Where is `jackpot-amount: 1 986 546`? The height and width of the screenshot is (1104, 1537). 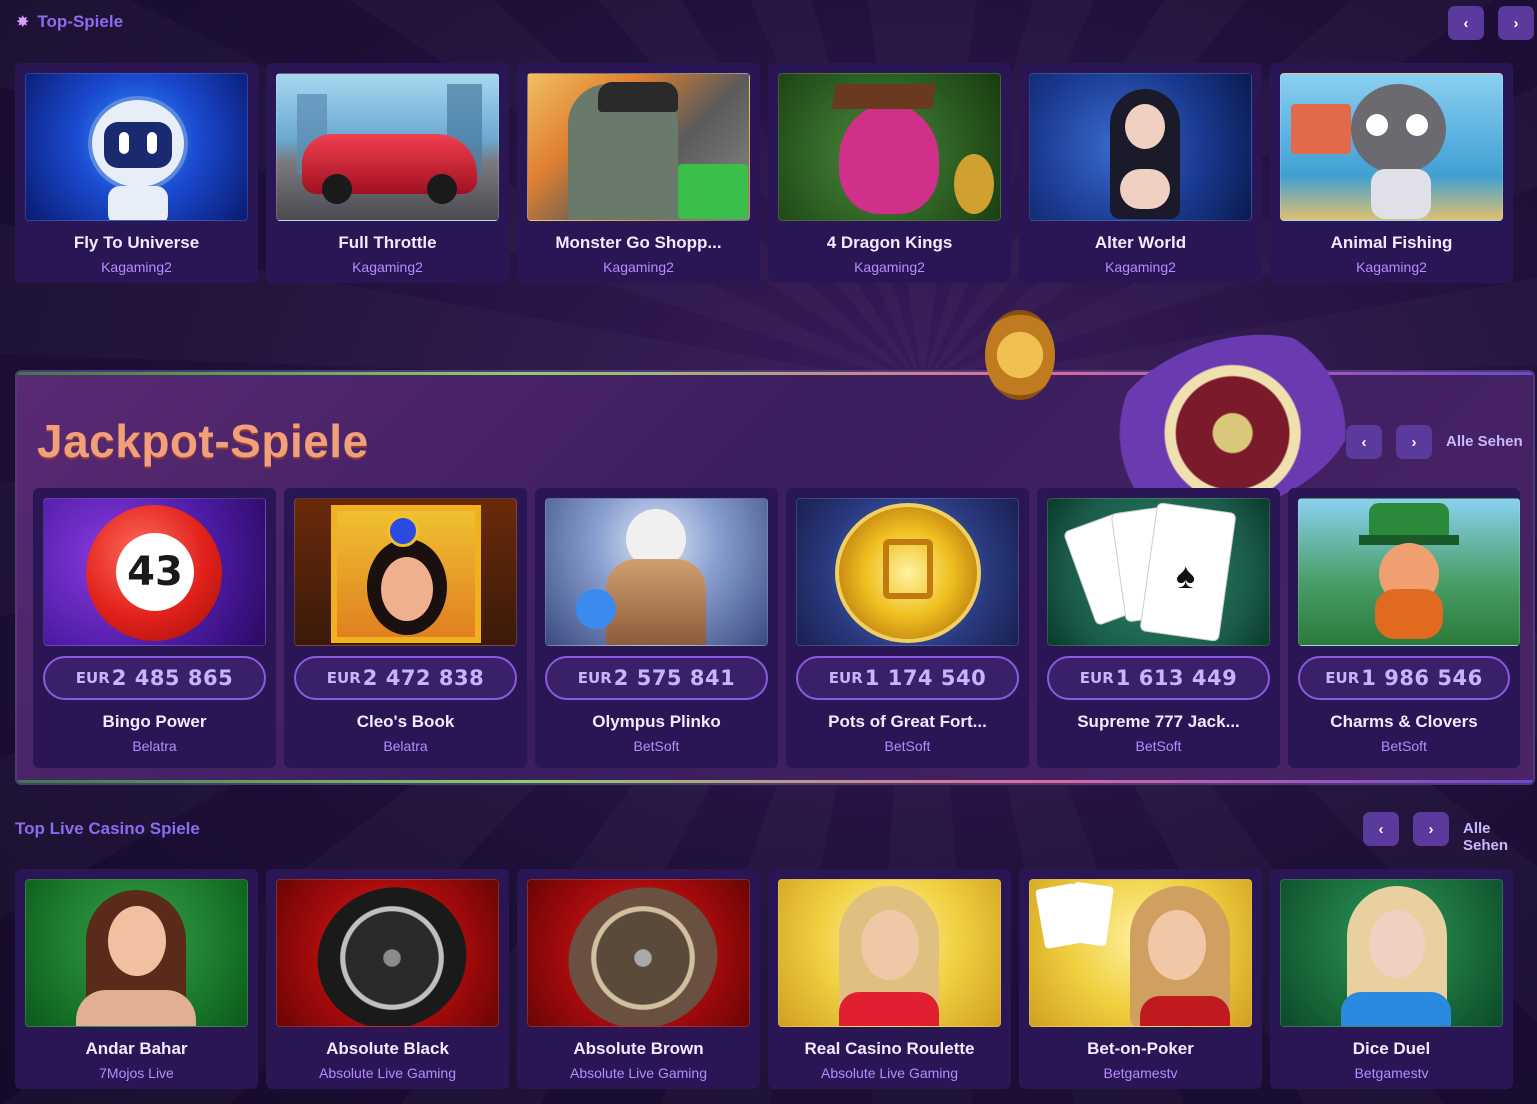 jackpot-amount: 1 986 546 is located at coordinates (1422, 678).